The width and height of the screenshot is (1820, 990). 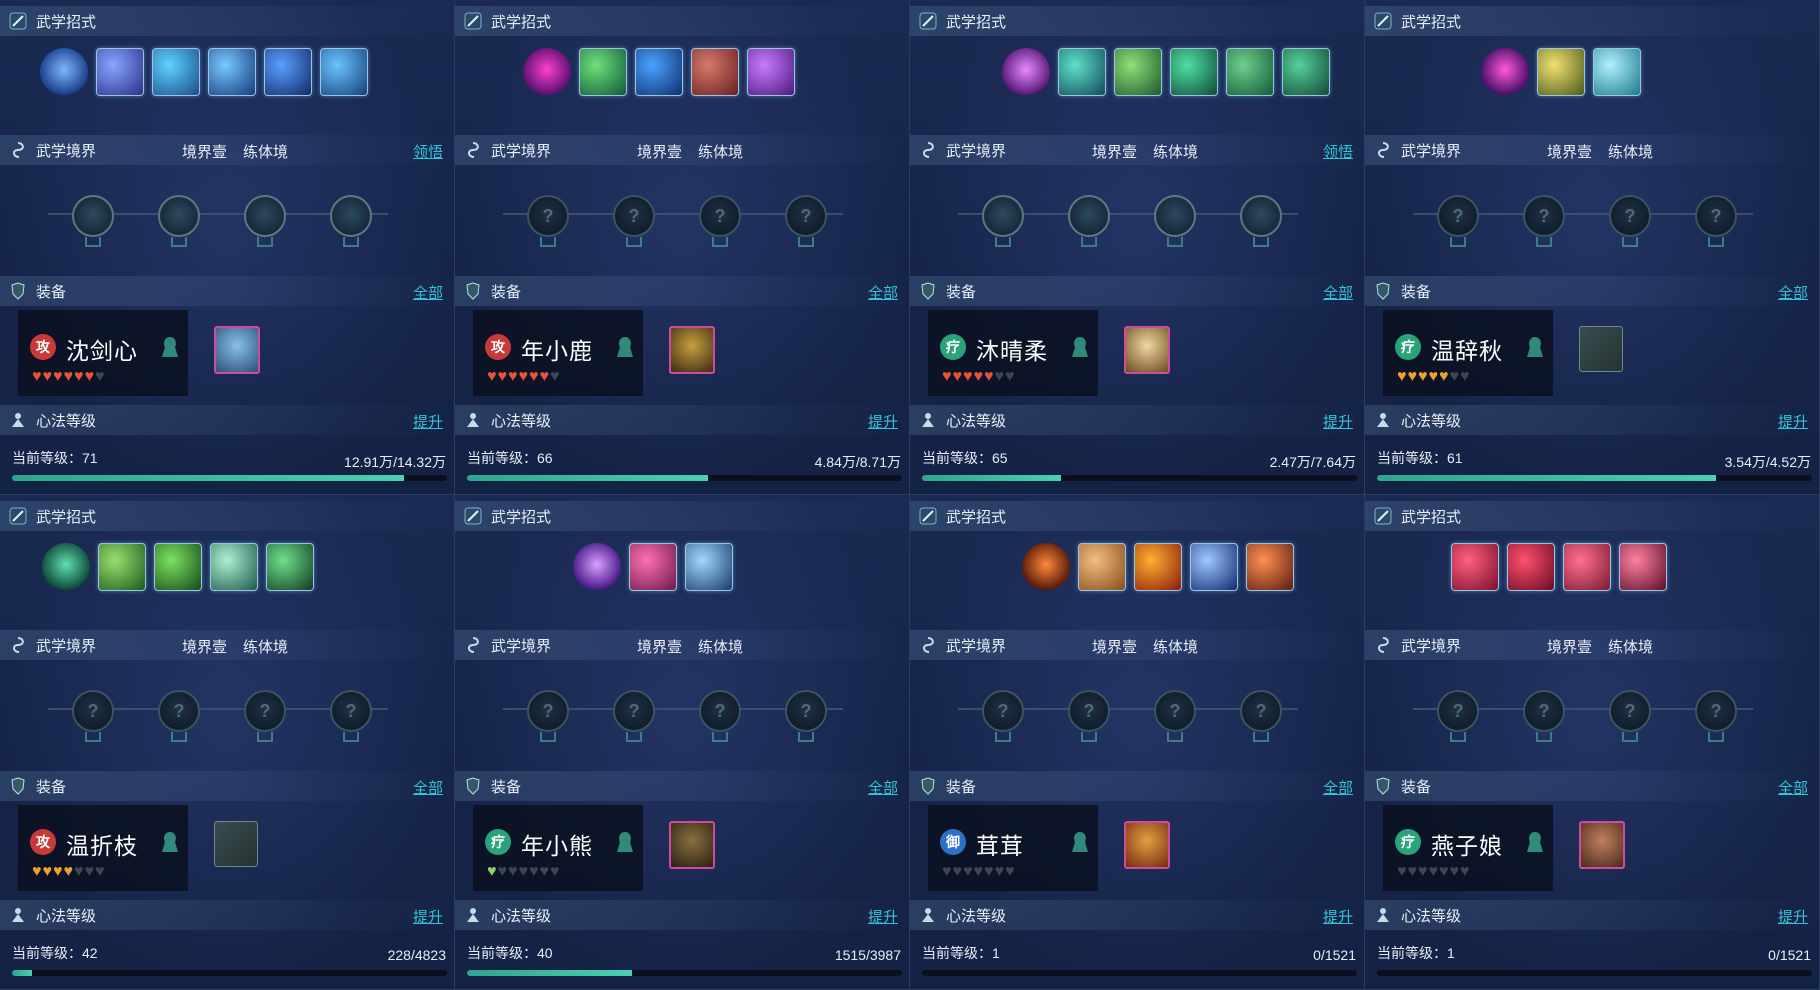 I want to click on green-ring-icon, so click(x=234, y=567).